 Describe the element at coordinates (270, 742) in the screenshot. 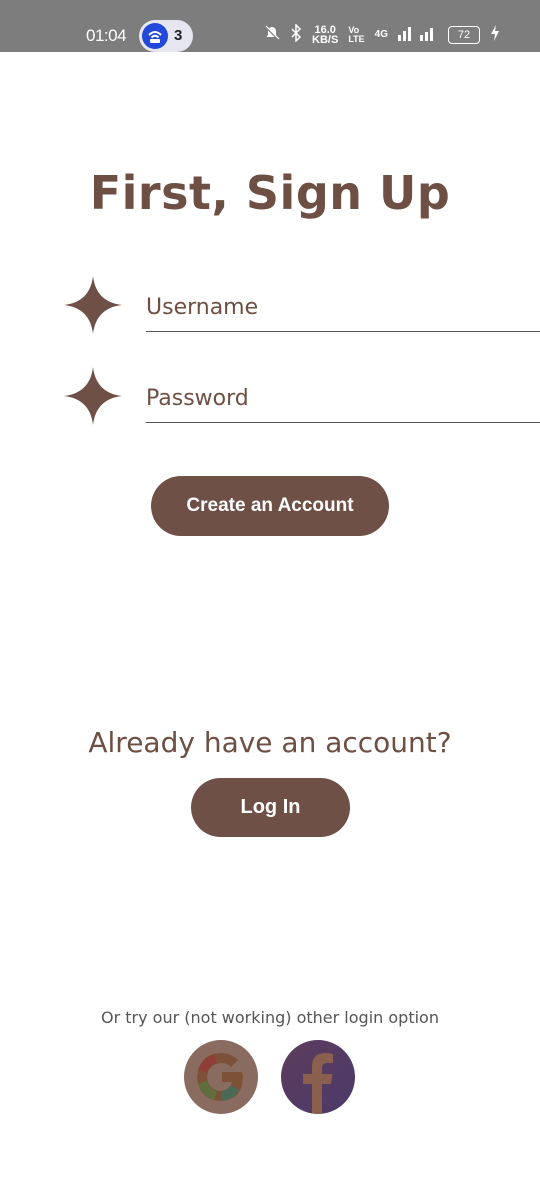

I see `login-prompt: Already have an account?` at that location.